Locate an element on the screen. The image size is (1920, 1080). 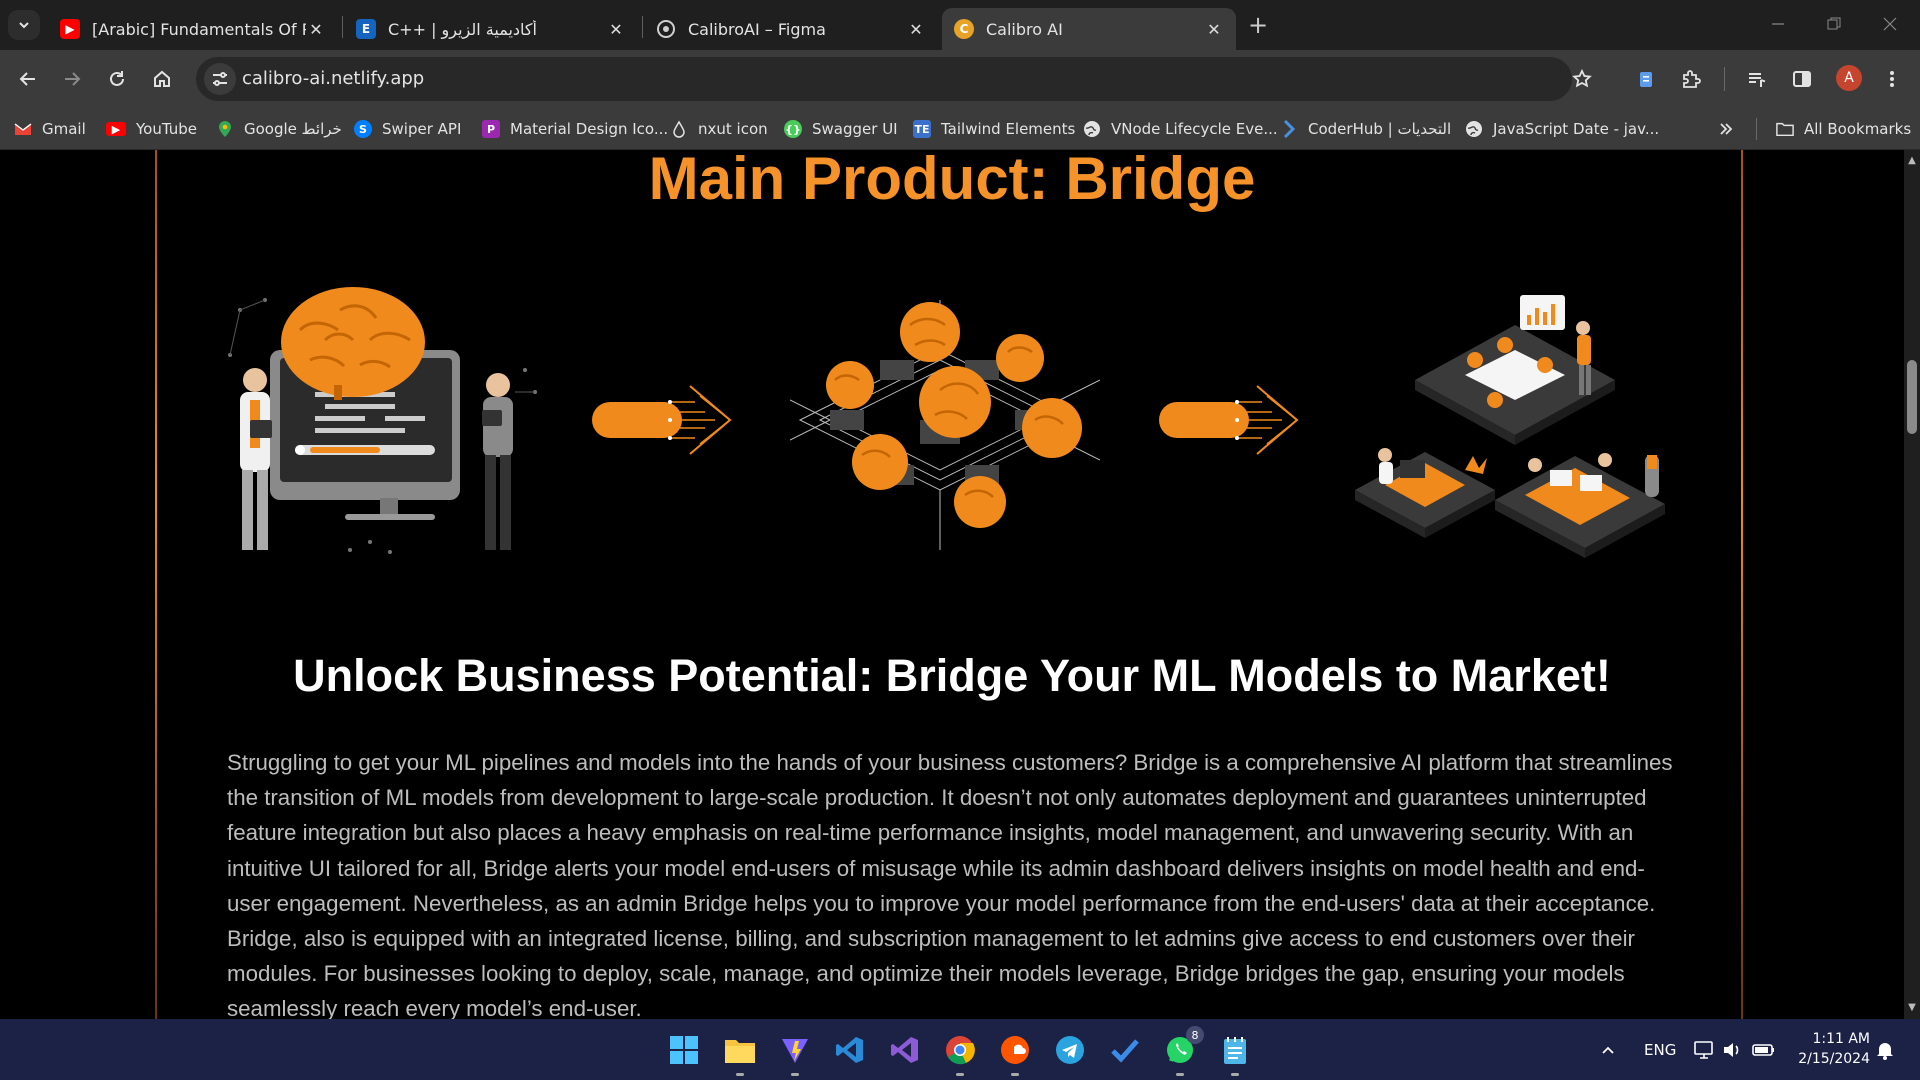
page-scrollbar: ▲ ▼ is located at coordinates (1912, 584).